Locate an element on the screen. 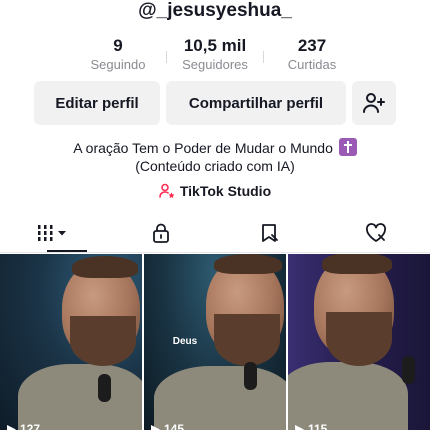 This screenshot has height=430, width=430. video-grid-icon is located at coordinates (51, 233).